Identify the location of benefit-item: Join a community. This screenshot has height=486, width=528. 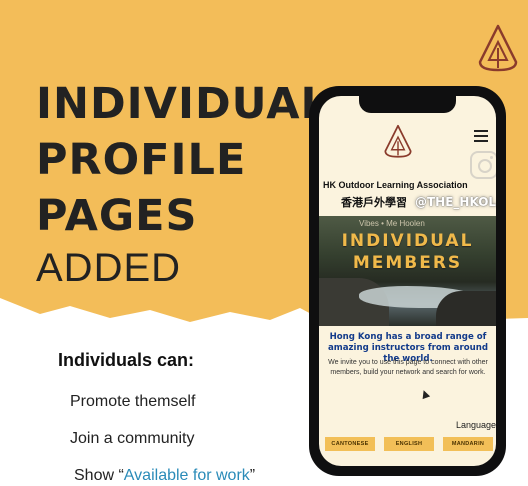
(132, 438).